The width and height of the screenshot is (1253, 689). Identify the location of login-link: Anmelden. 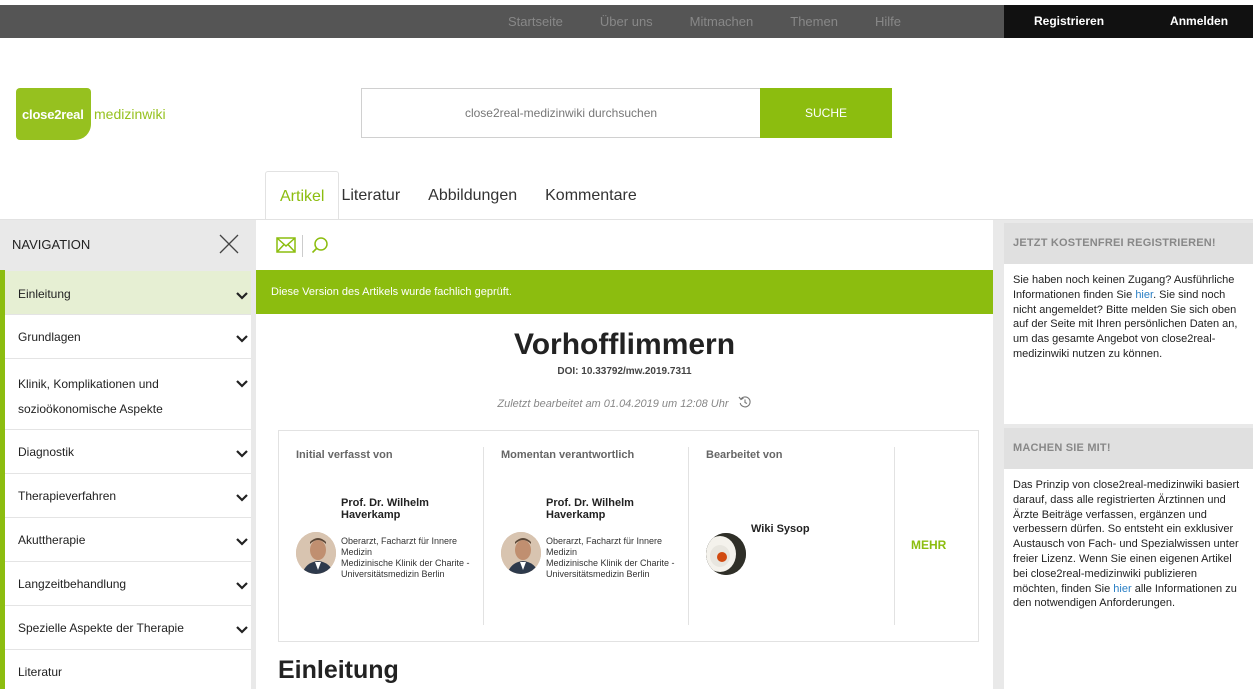
(1199, 21).